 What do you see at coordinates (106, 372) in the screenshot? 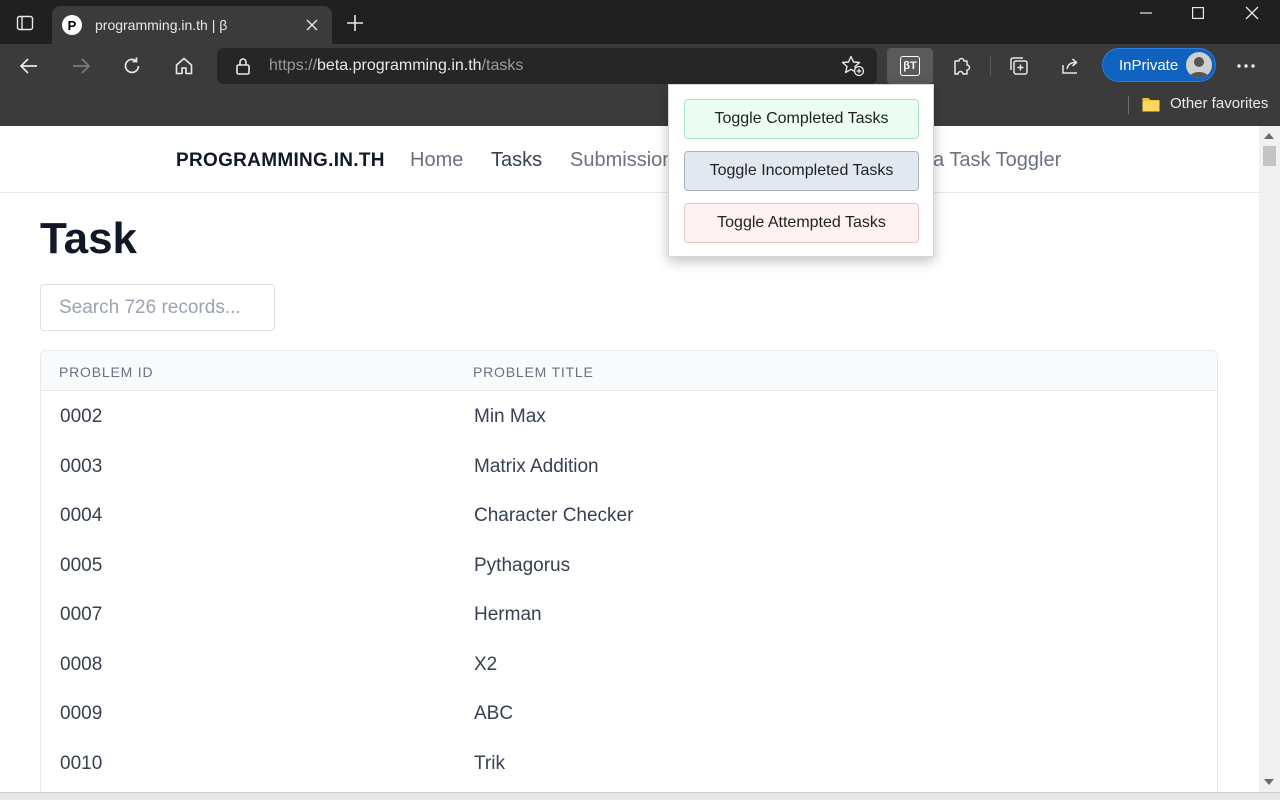
I see `column-header-problem-id: PROBLEM ID` at bounding box center [106, 372].